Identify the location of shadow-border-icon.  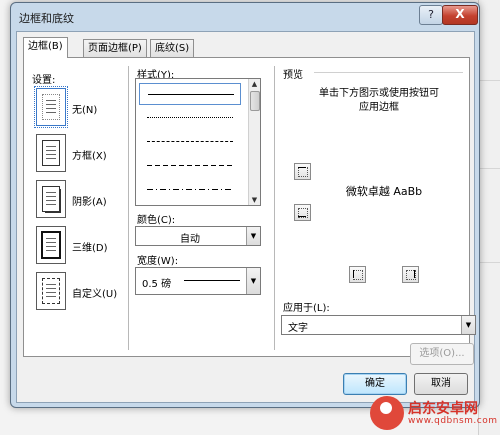
(51, 199).